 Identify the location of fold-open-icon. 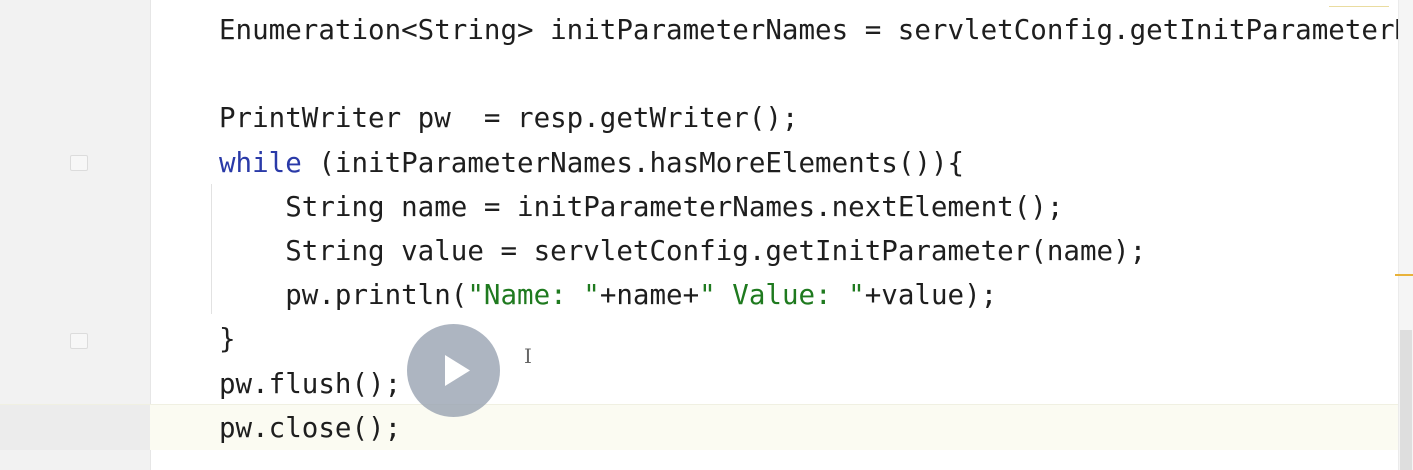
(79, 163).